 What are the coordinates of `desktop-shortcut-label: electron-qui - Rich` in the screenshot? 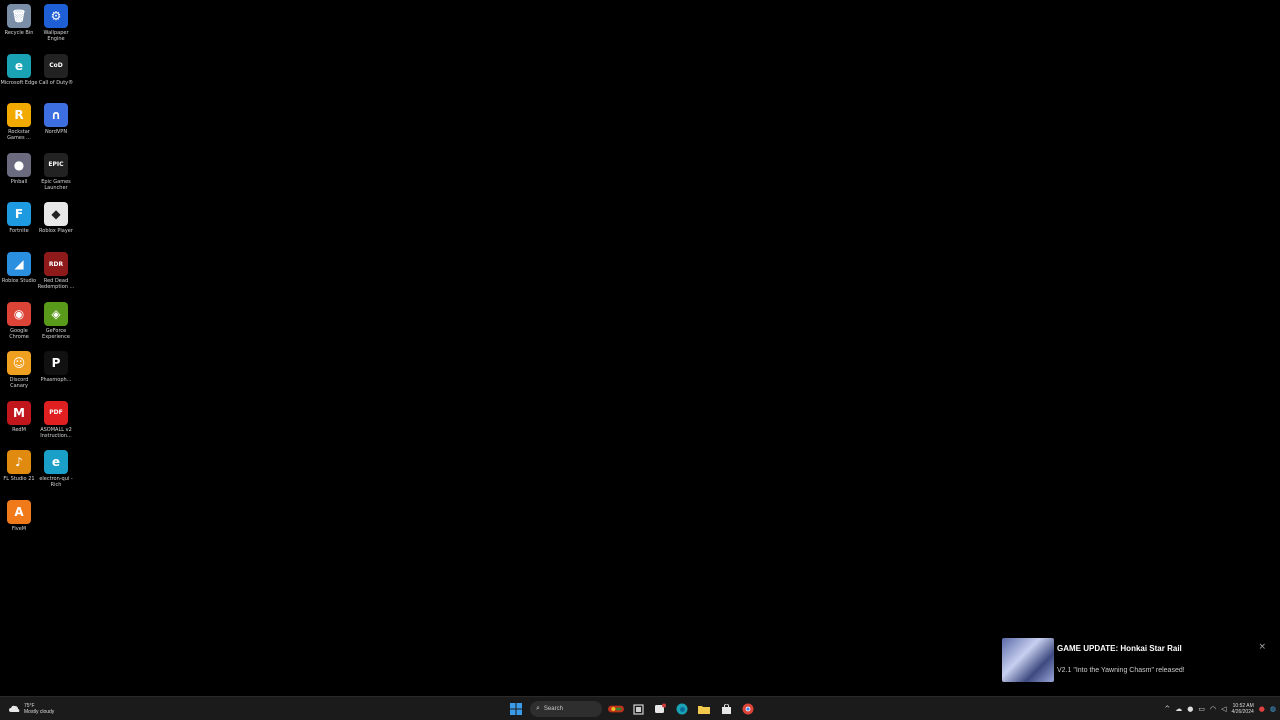 It's located at (56, 482).